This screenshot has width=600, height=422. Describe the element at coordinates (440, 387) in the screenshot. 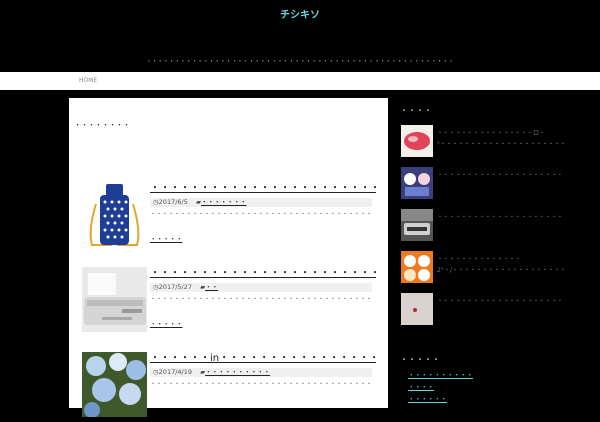

I see `category-link: ・・・・` at that location.